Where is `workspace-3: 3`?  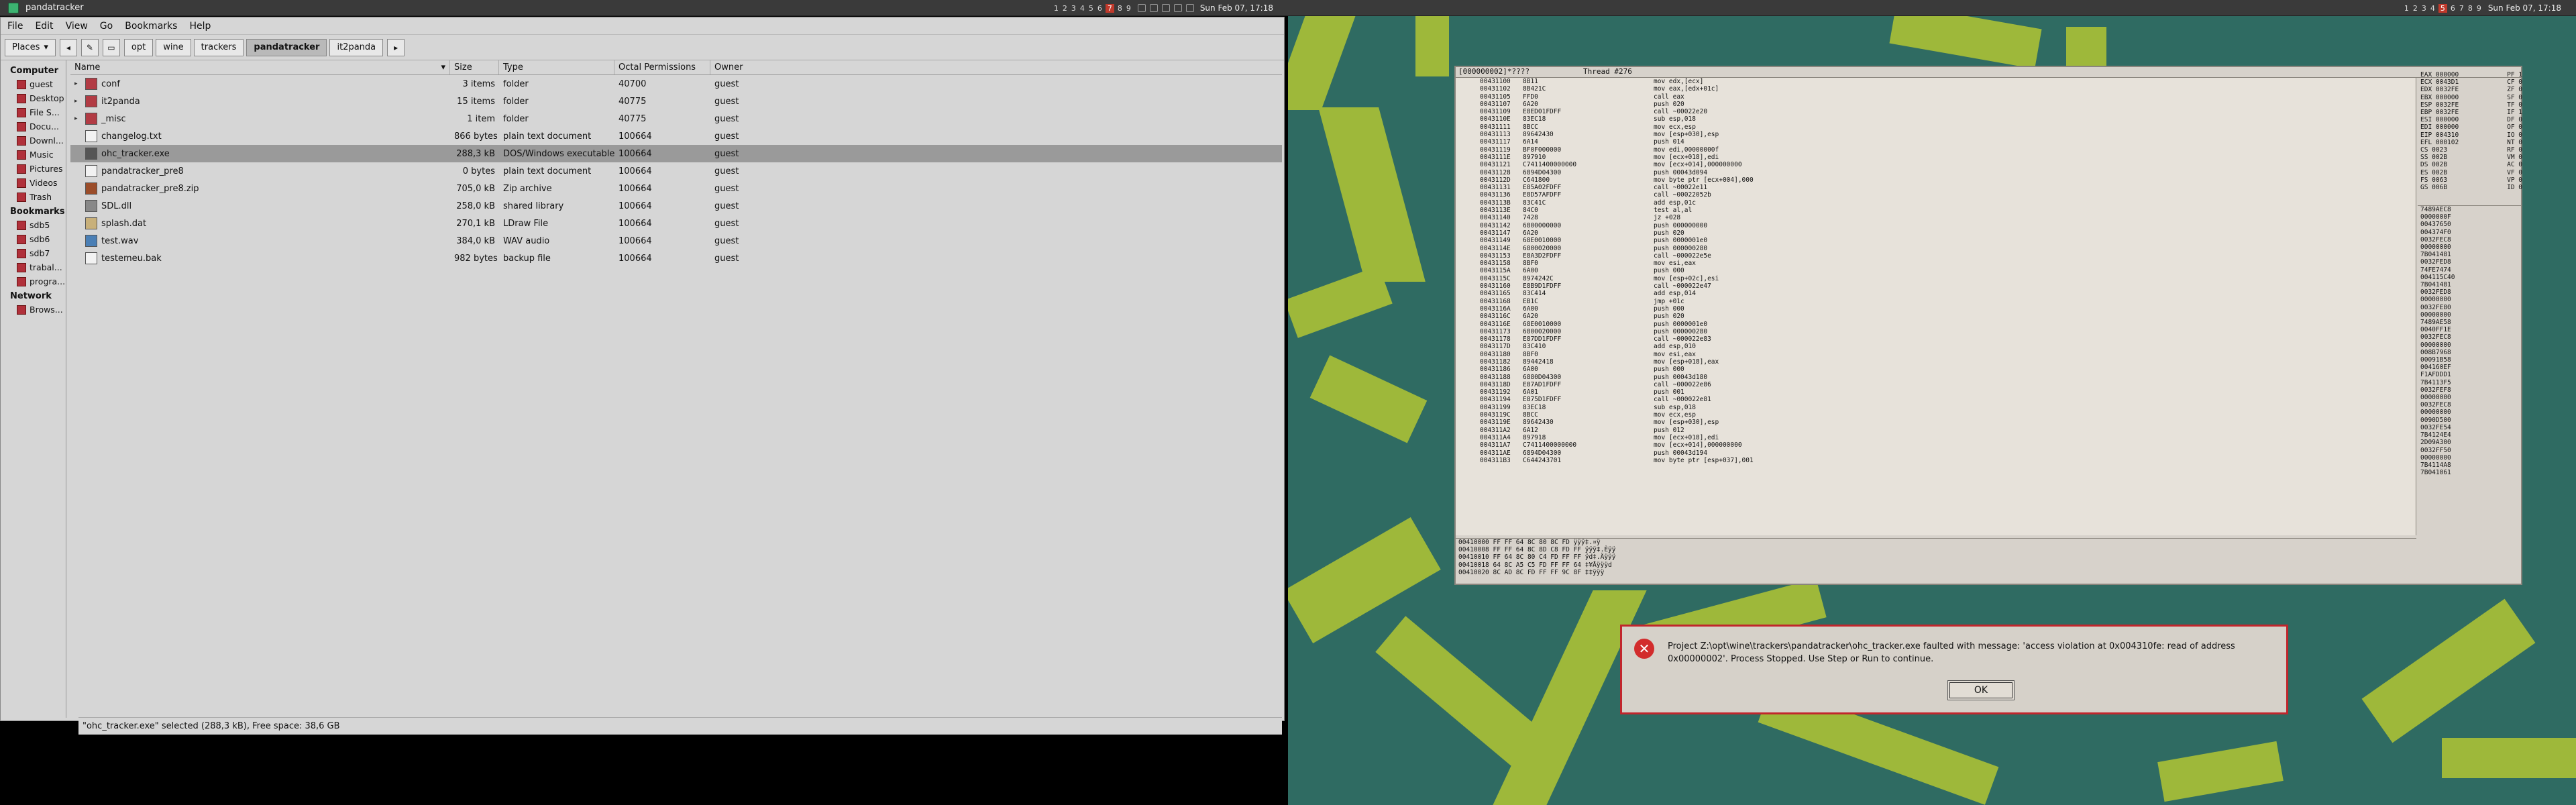 workspace-3: 3 is located at coordinates (2424, 8).